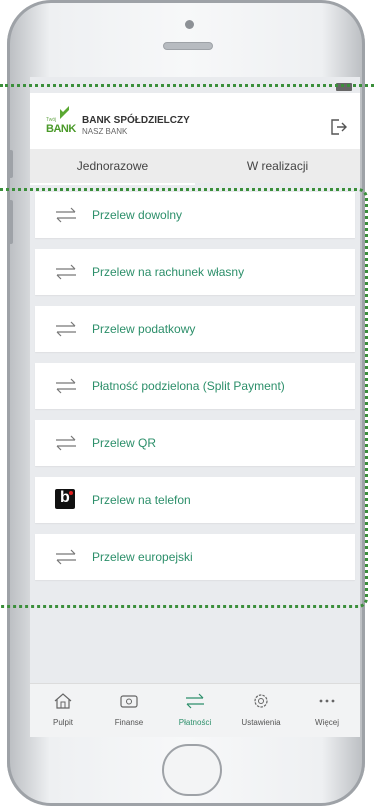 Image resolution: width=374 pixels, height=806 pixels. What do you see at coordinates (63, 701) in the screenshot?
I see `home-icon` at bounding box center [63, 701].